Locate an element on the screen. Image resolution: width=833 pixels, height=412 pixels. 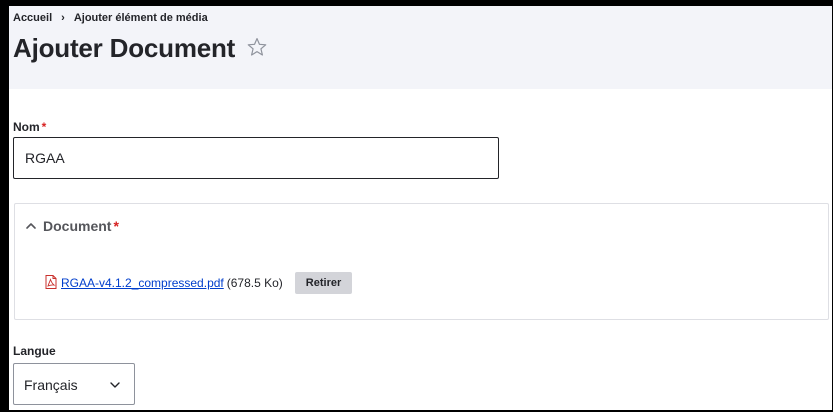
breadcrumb: Accueil › Ajouter élément de média is located at coordinates (110, 18).